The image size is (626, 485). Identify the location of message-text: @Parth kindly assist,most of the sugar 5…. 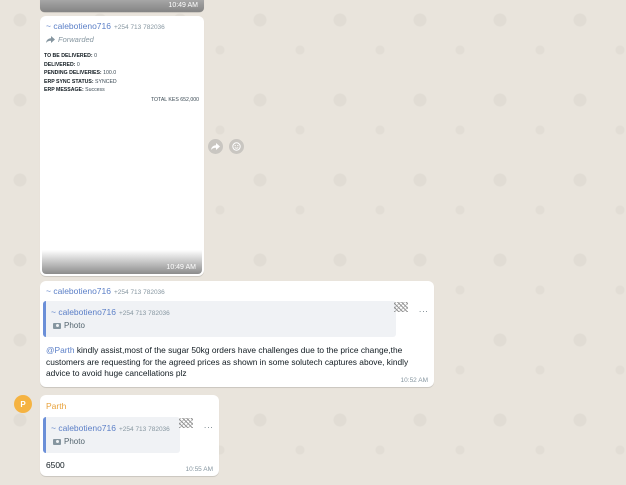
(236, 362).